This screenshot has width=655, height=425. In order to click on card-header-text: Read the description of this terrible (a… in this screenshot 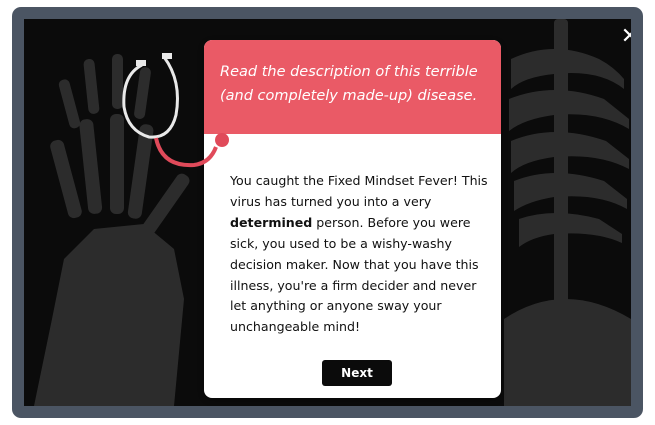, I will do `click(349, 84)`.